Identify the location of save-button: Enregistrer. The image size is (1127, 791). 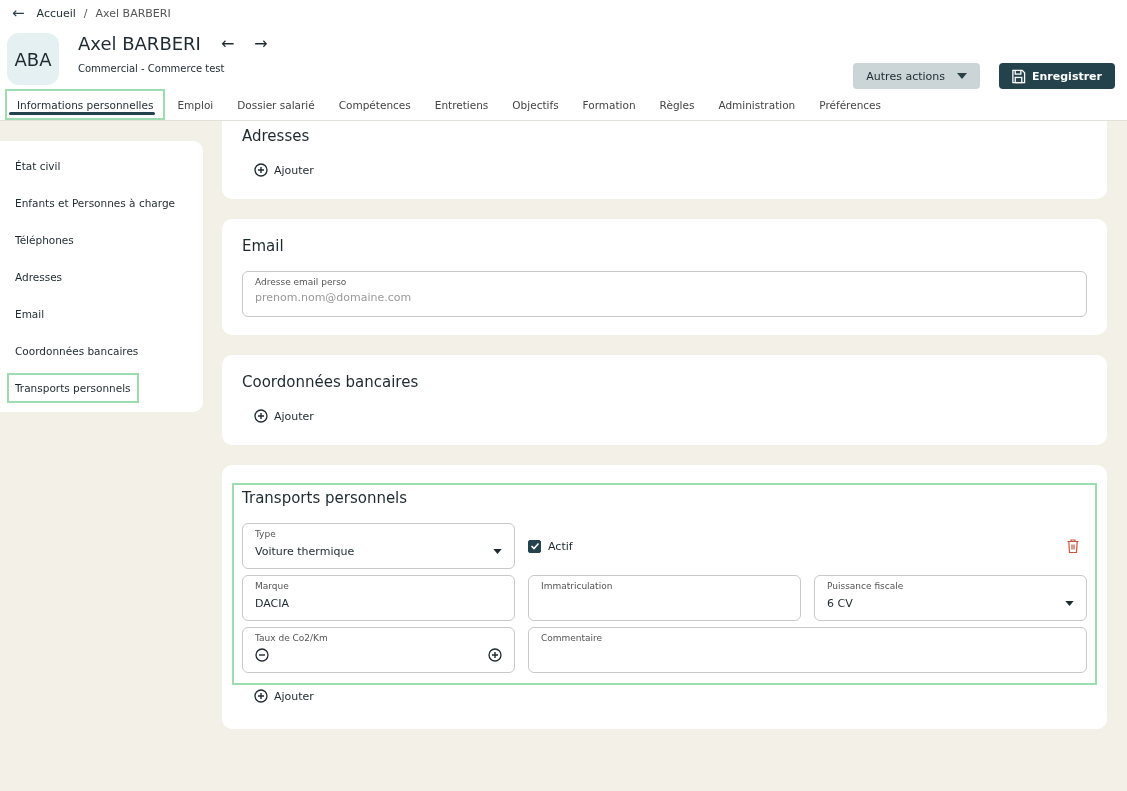
(1057, 76).